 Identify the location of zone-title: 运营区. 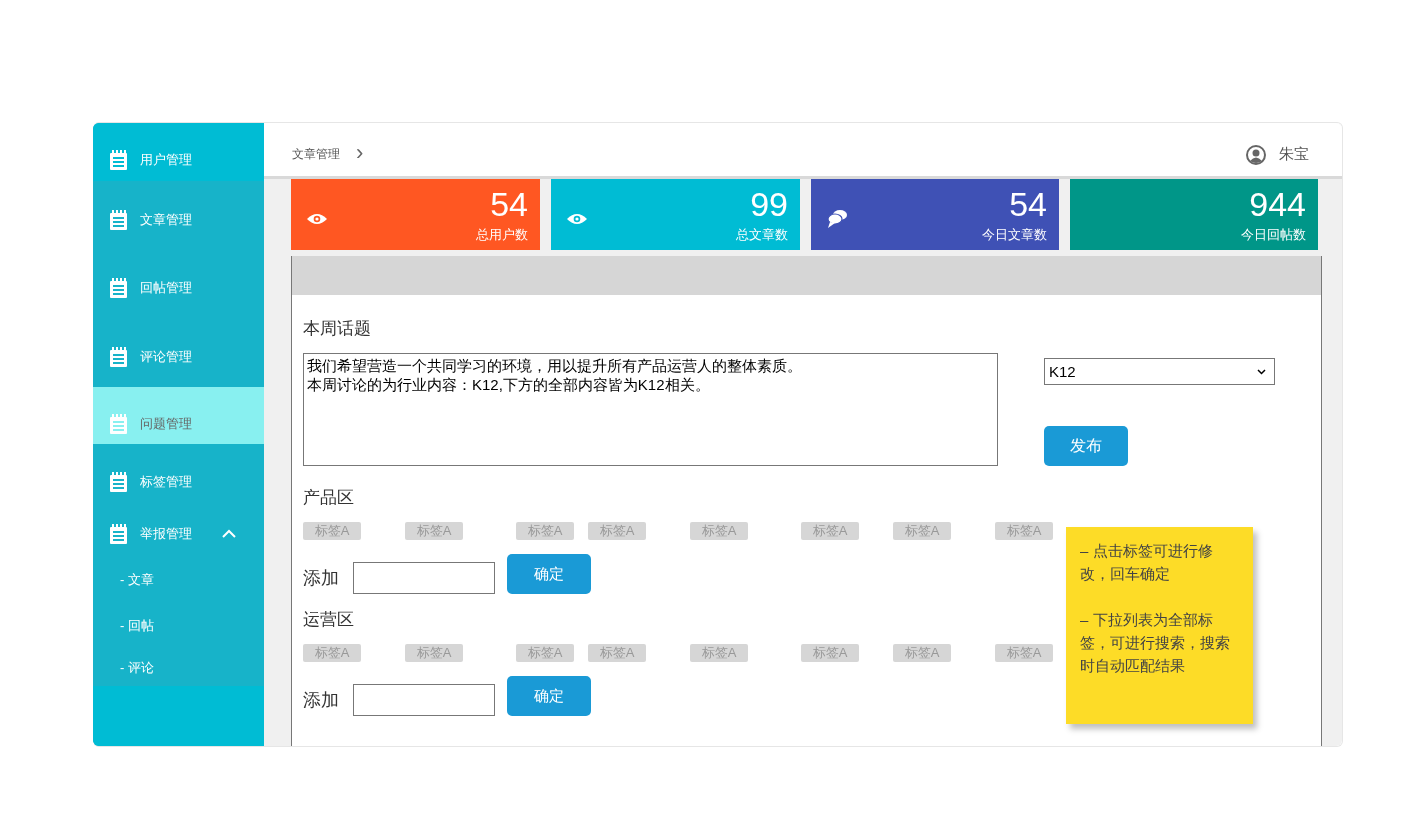
(328, 620).